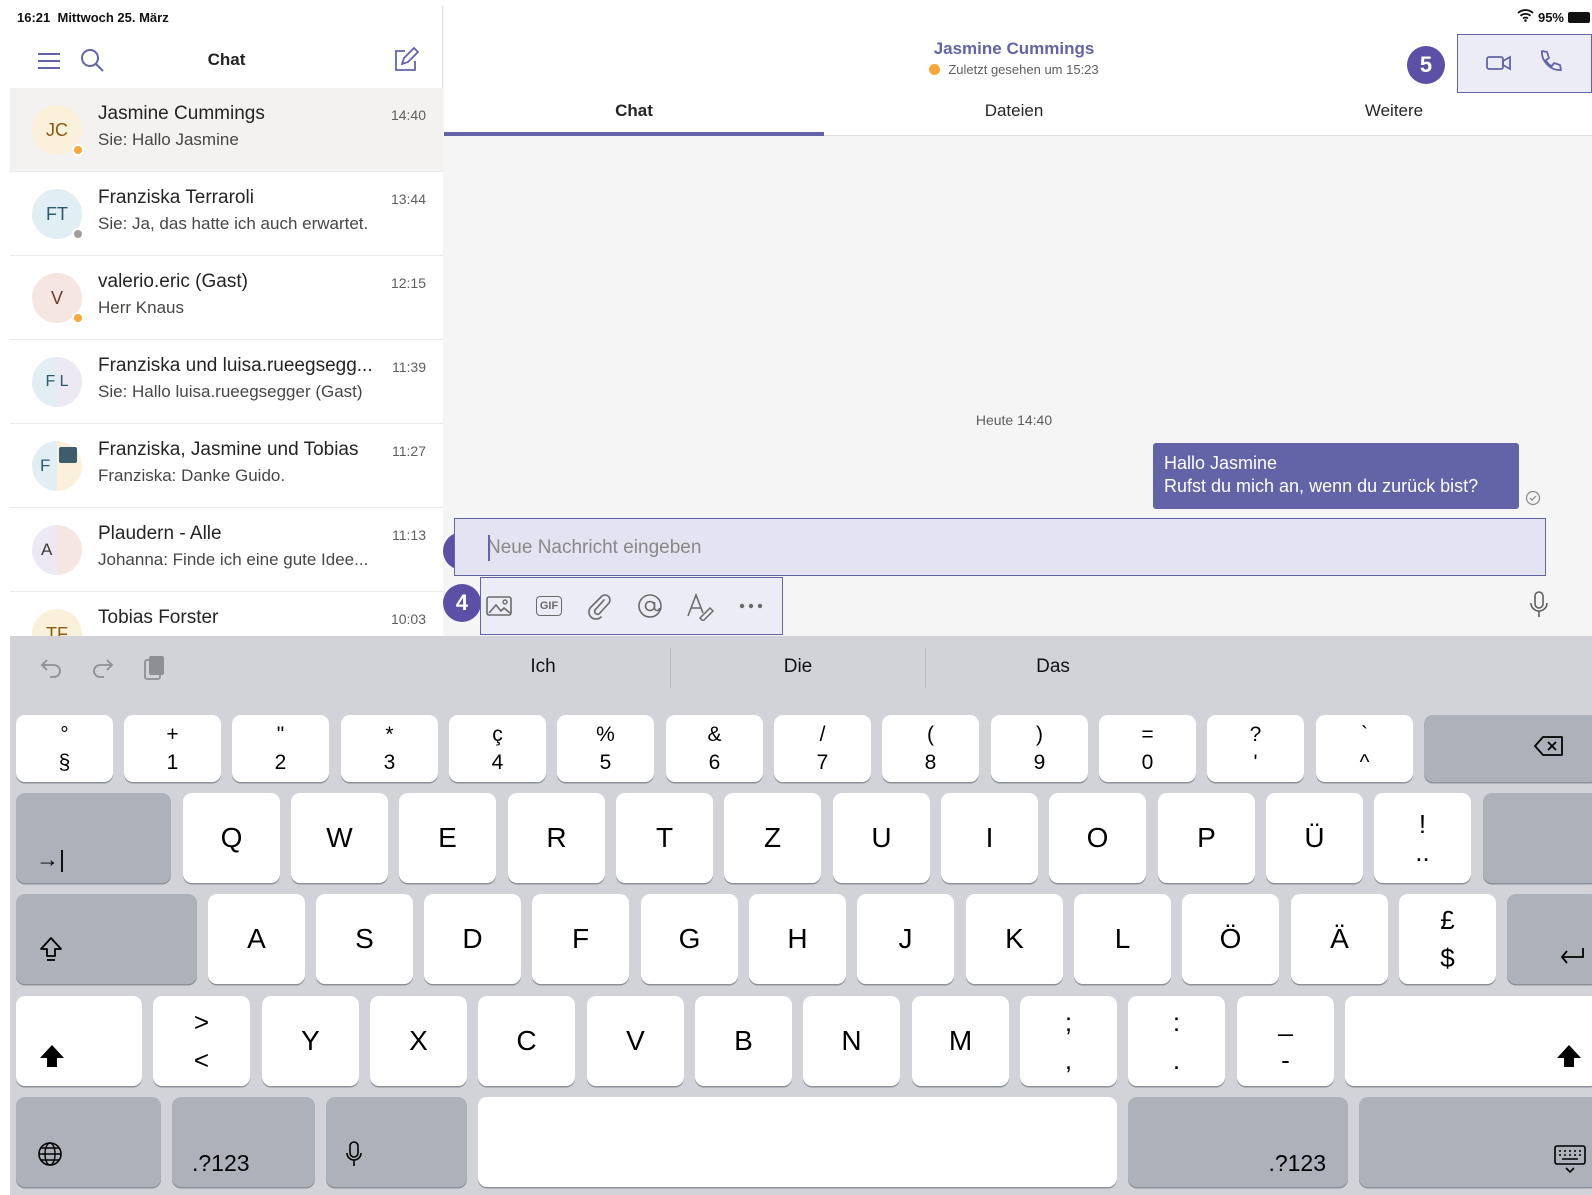 The image size is (1592, 1195). What do you see at coordinates (634, 115) in the screenshot?
I see `tab-chat: Chat` at bounding box center [634, 115].